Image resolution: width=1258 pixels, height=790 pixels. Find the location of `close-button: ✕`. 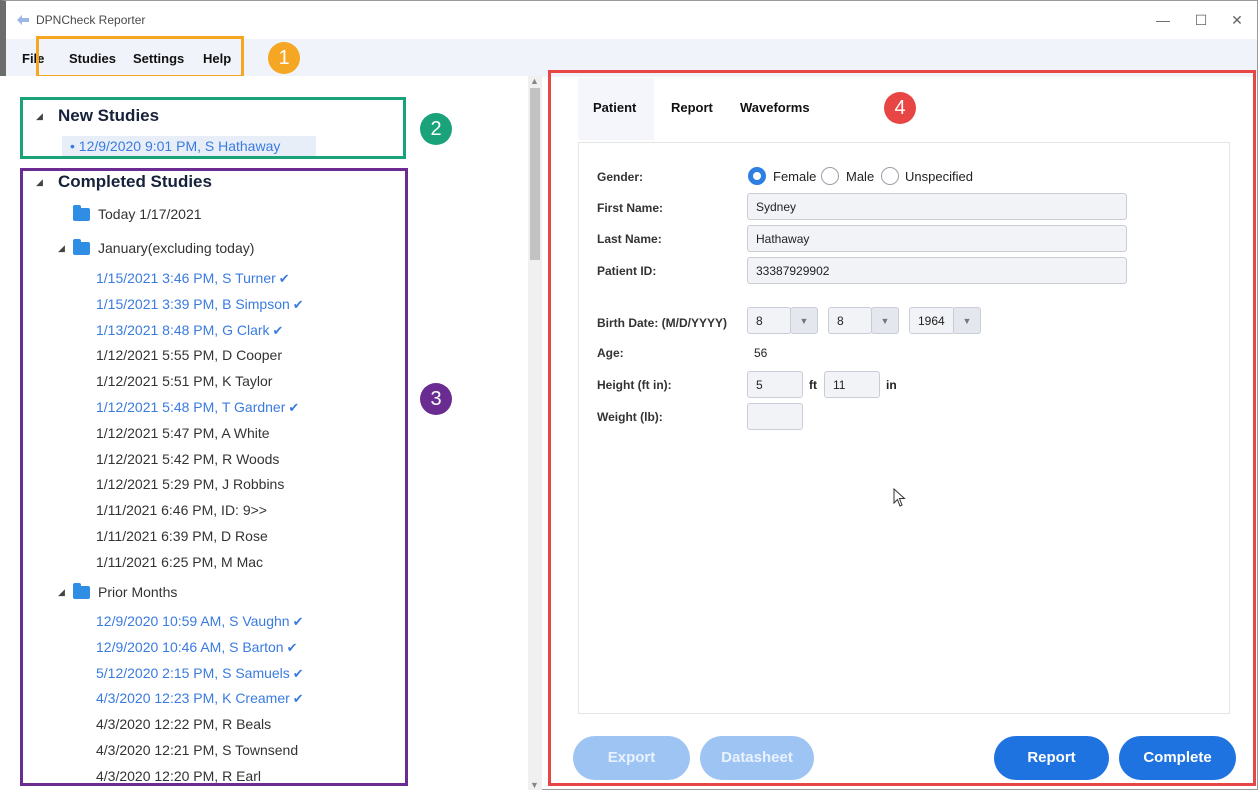

close-button: ✕ is located at coordinates (1237, 20).